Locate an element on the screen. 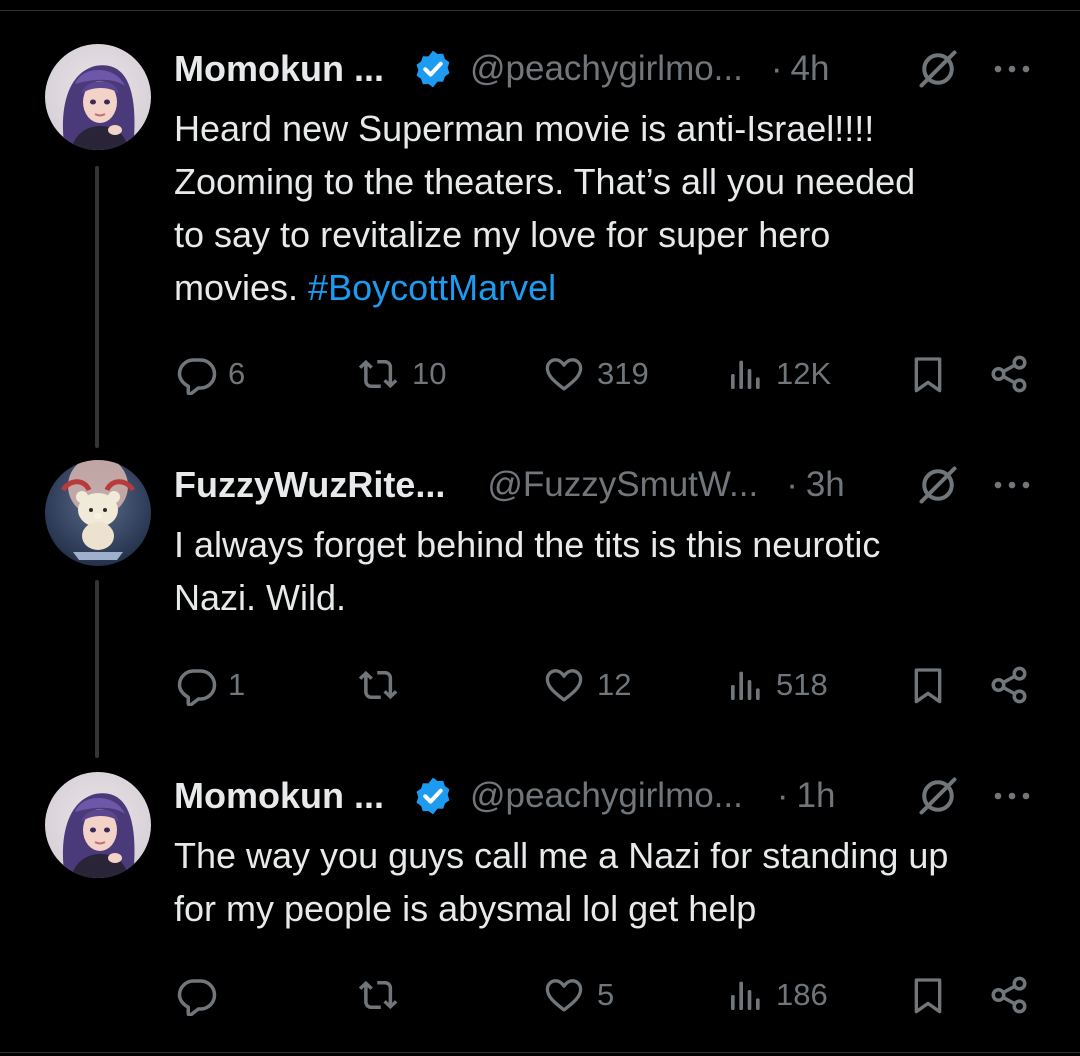 The image size is (1080, 1056). tweet-header: FuzzyWuzRite... @FuzzySmutW... · 3h is located at coordinates (509, 485).